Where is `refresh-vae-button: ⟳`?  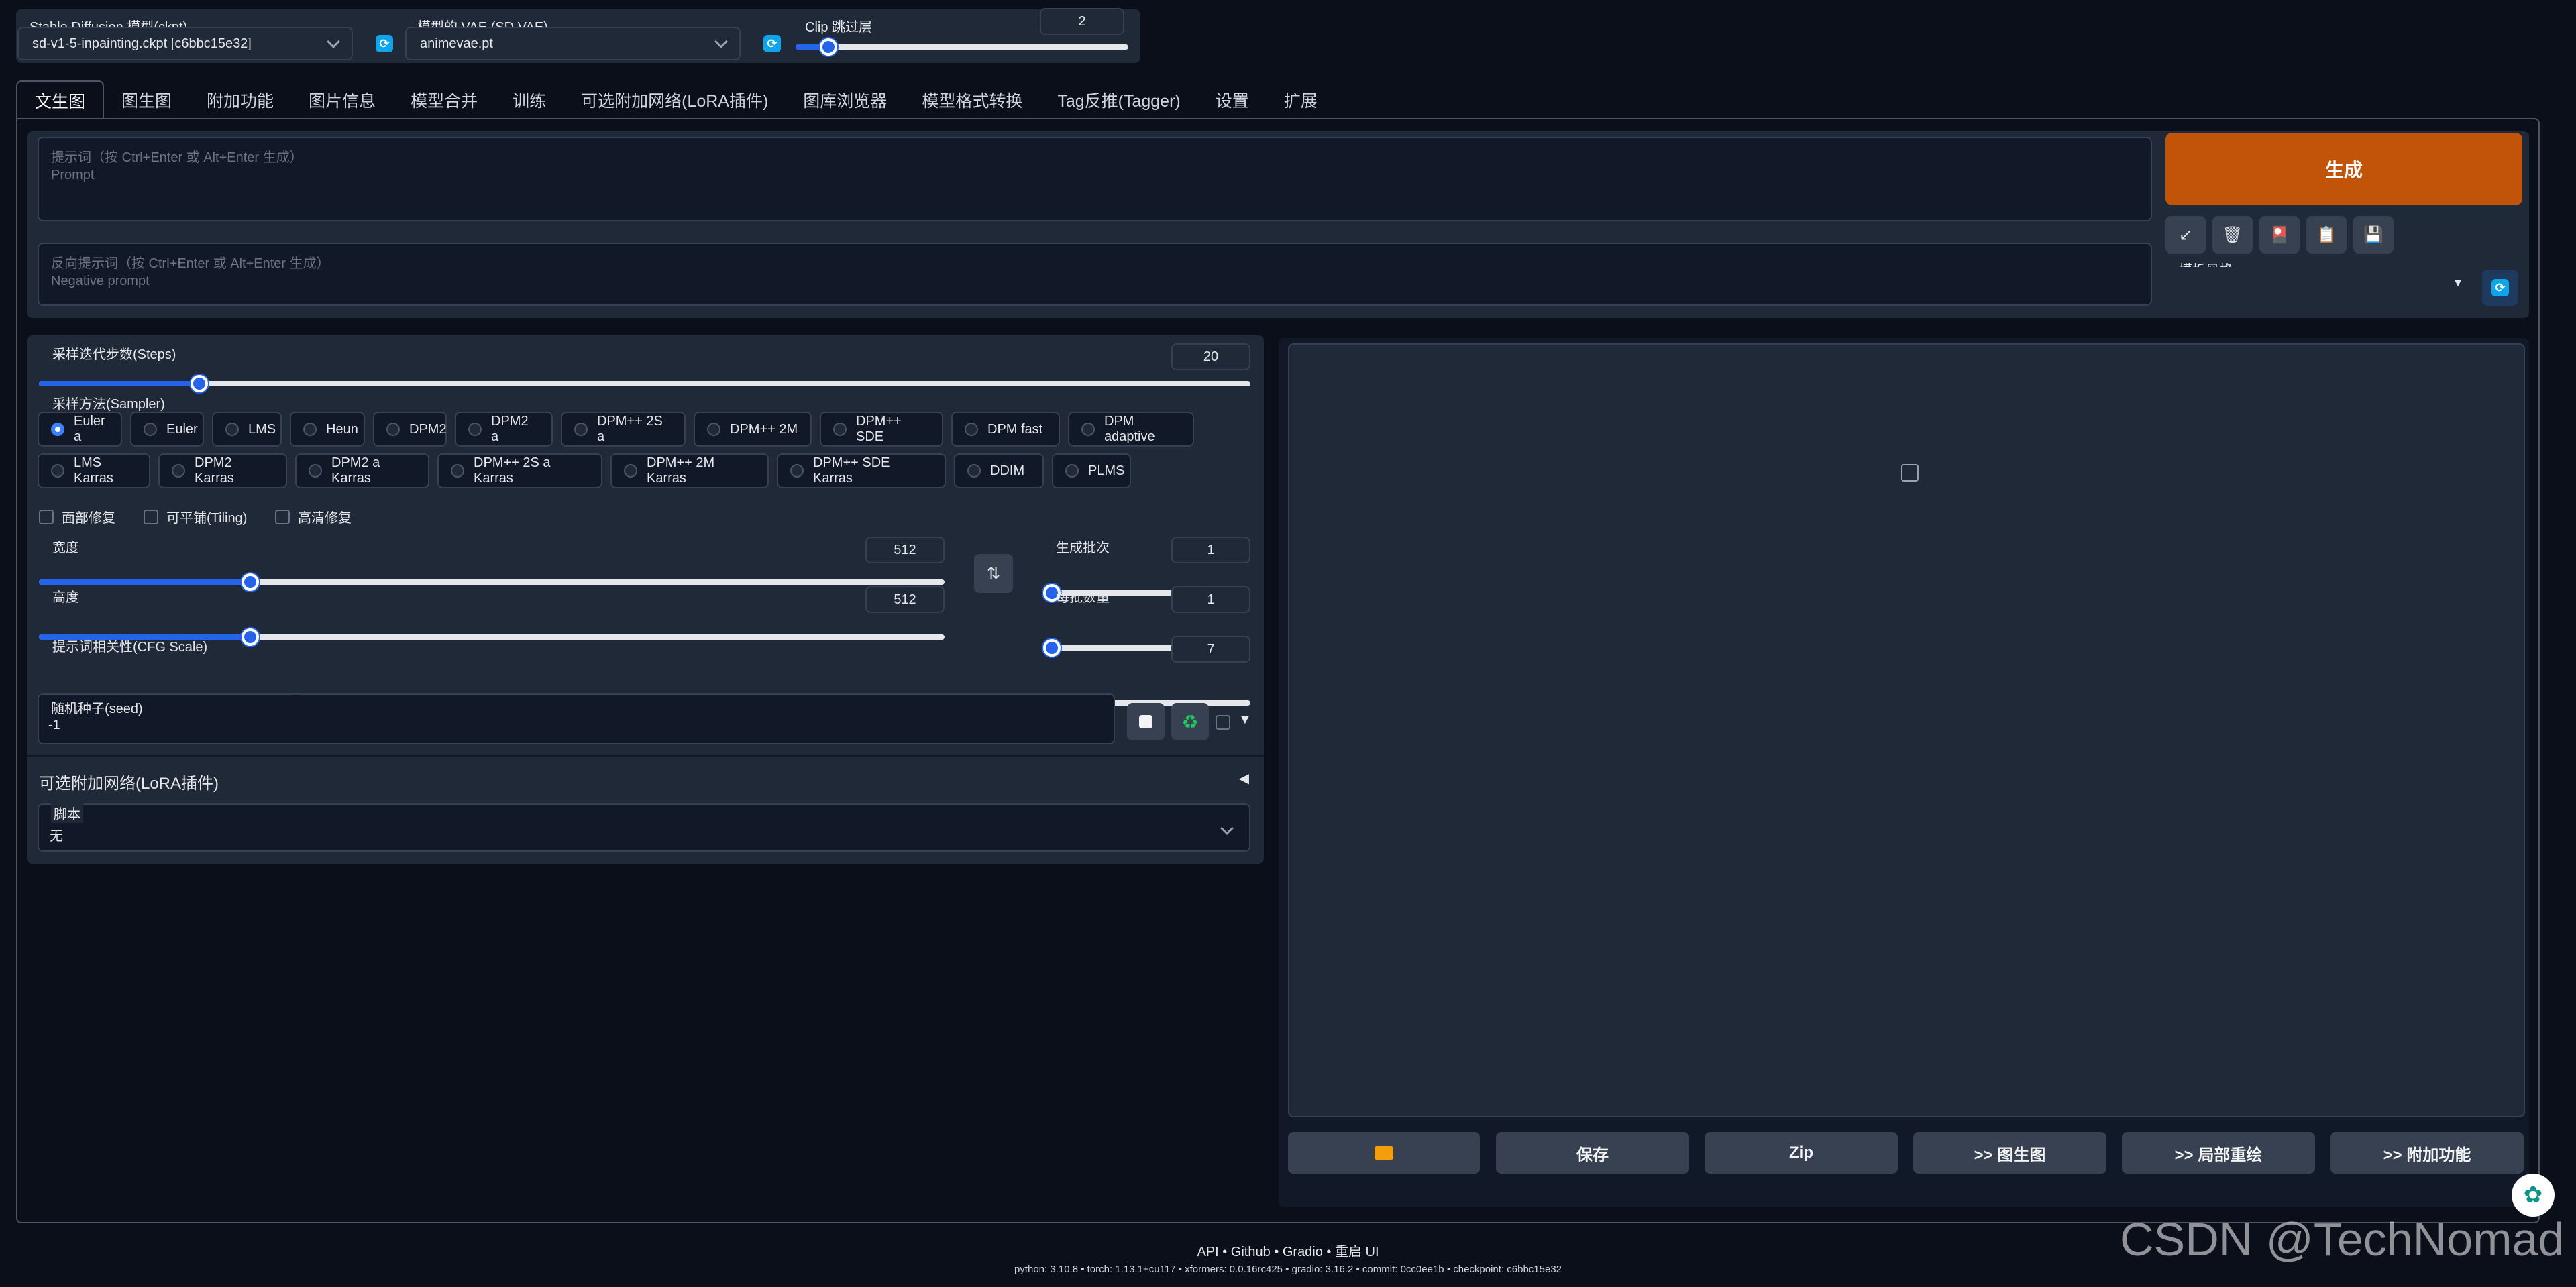 refresh-vae-button: ⟳ is located at coordinates (772, 43).